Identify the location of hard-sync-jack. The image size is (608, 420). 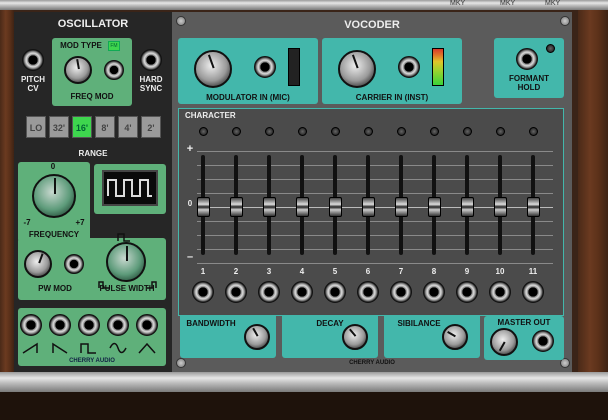
(151, 60).